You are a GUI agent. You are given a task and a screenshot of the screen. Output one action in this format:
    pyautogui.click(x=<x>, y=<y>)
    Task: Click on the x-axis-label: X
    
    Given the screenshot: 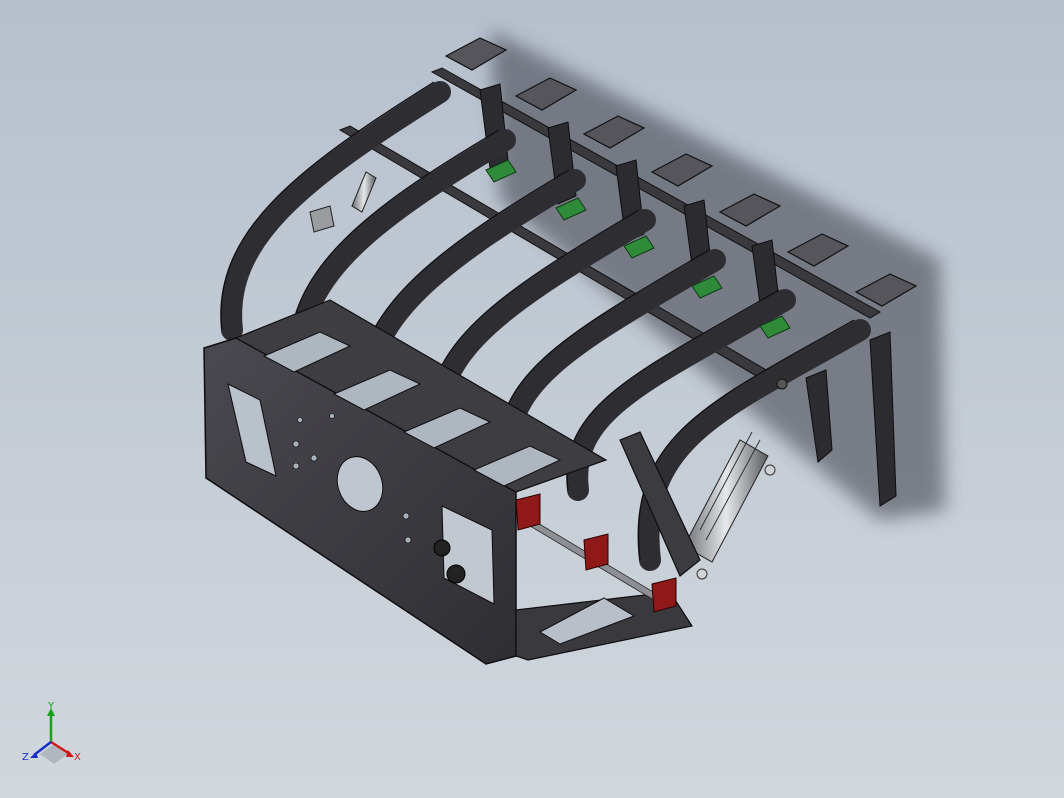 What is the action you would take?
    pyautogui.click(x=77, y=757)
    